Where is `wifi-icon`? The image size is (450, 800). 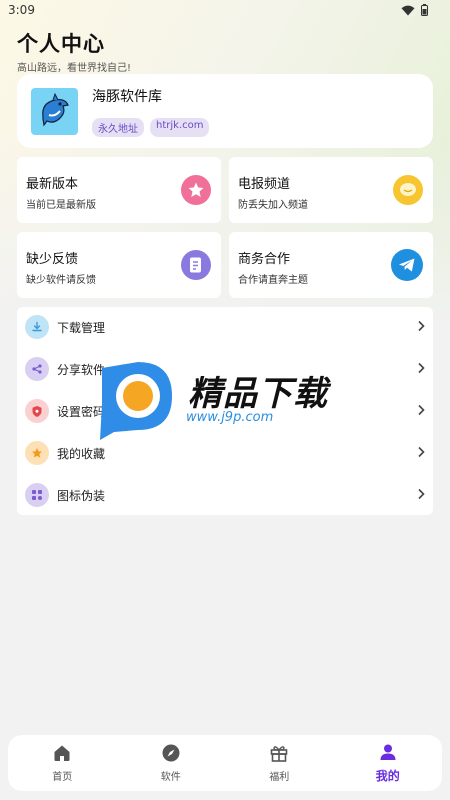
wifi-icon is located at coordinates (408, 10).